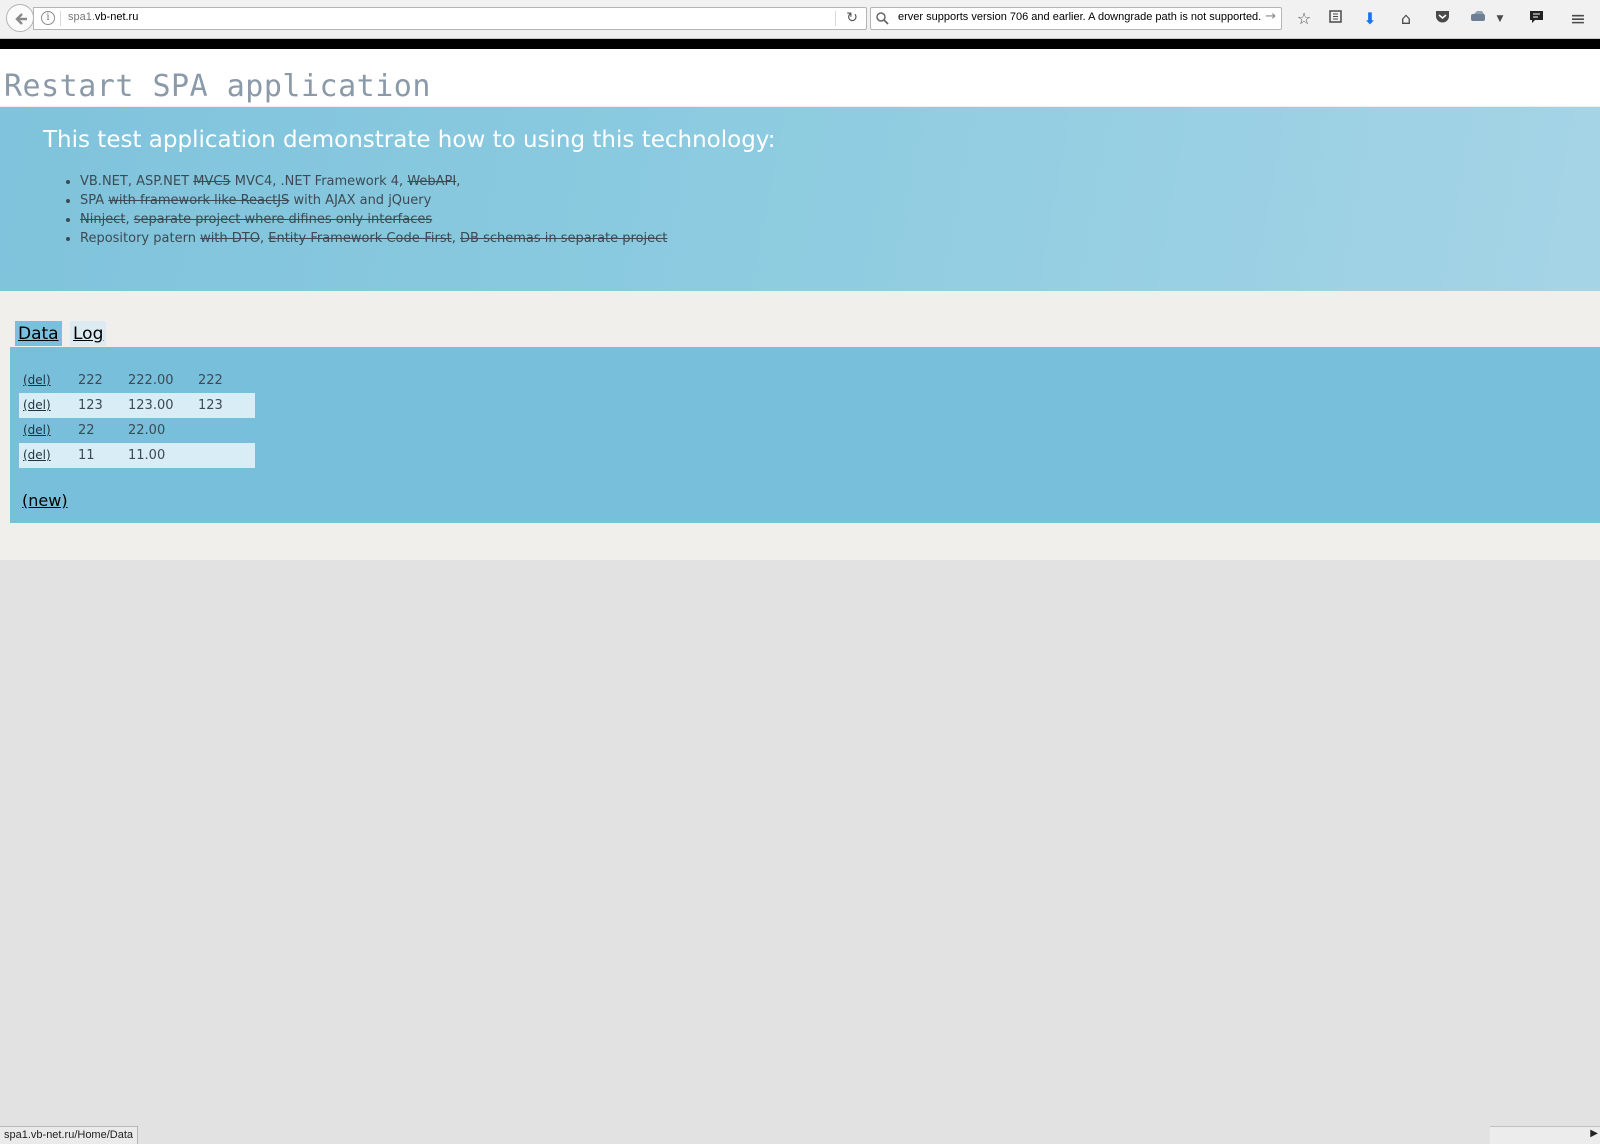 The image size is (1600, 1144). What do you see at coordinates (69, 1135) in the screenshot?
I see `status-bar-url: spa1.vb-net.ru/Home/Data` at bounding box center [69, 1135].